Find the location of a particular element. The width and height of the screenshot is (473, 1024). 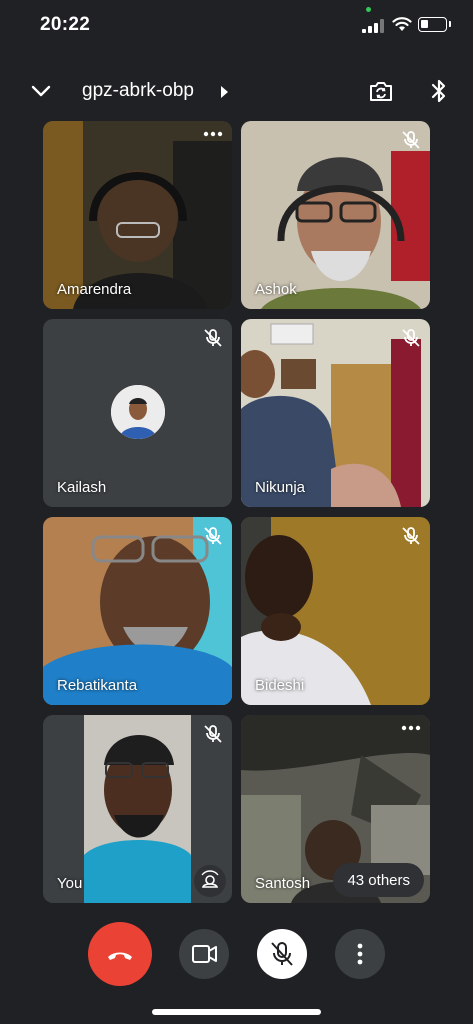

bluetooth-icon is located at coordinates (439, 91).